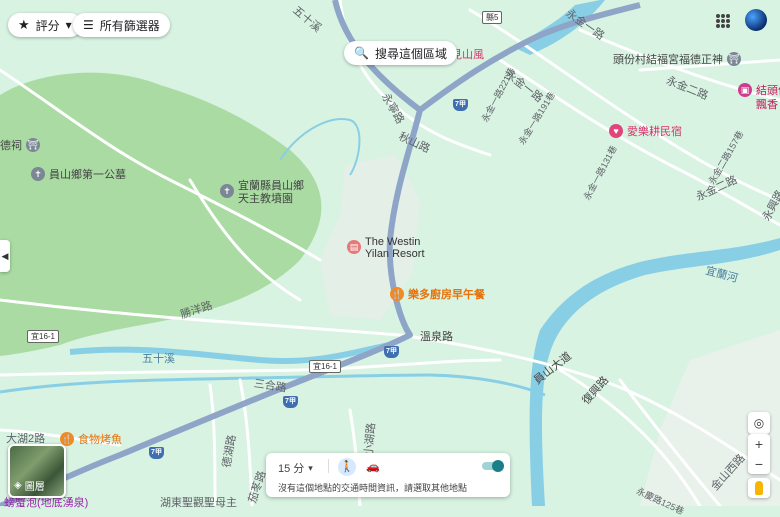  What do you see at coordinates (361, 53) in the screenshot?
I see `search-icon: 🔍` at bounding box center [361, 53].